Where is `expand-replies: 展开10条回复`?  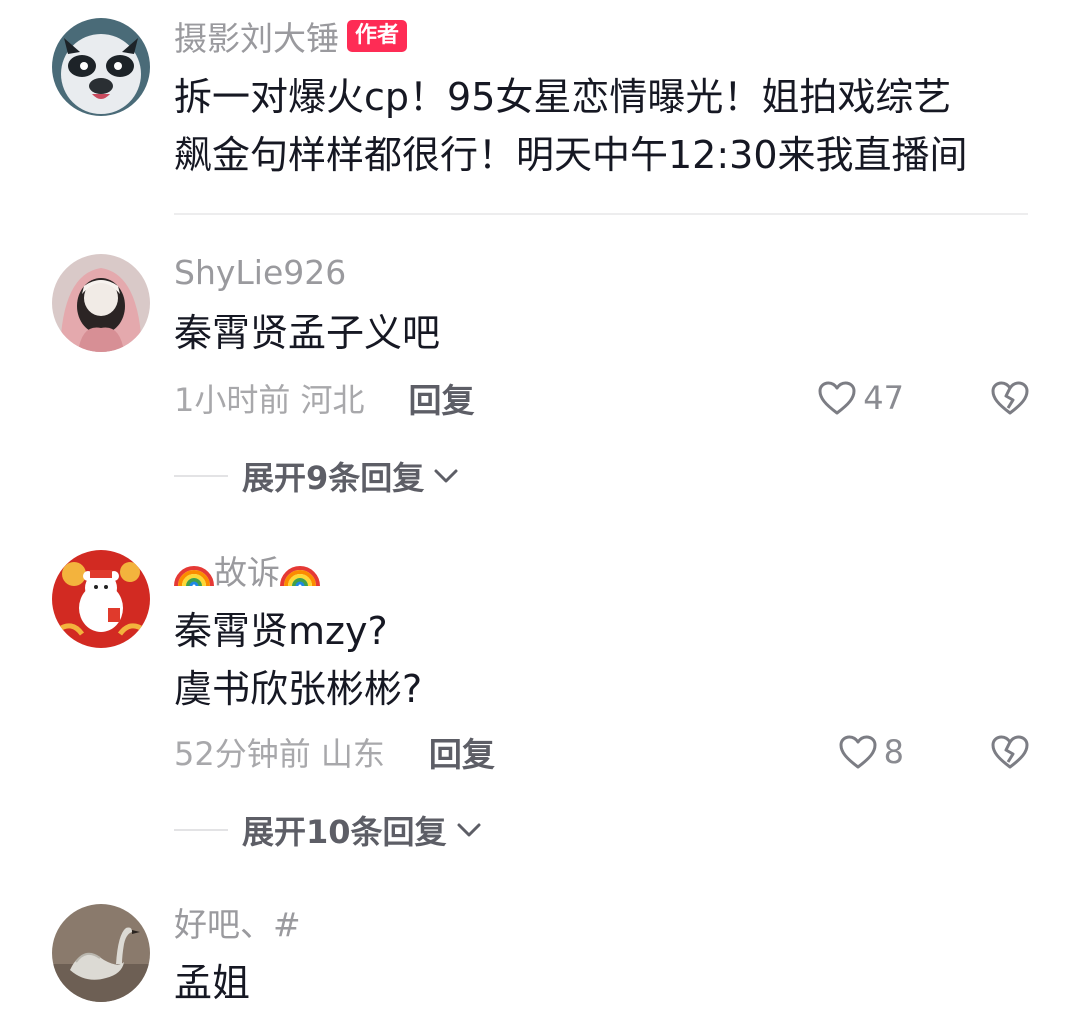
expand-replies: 展开10条回复 is located at coordinates (328, 830).